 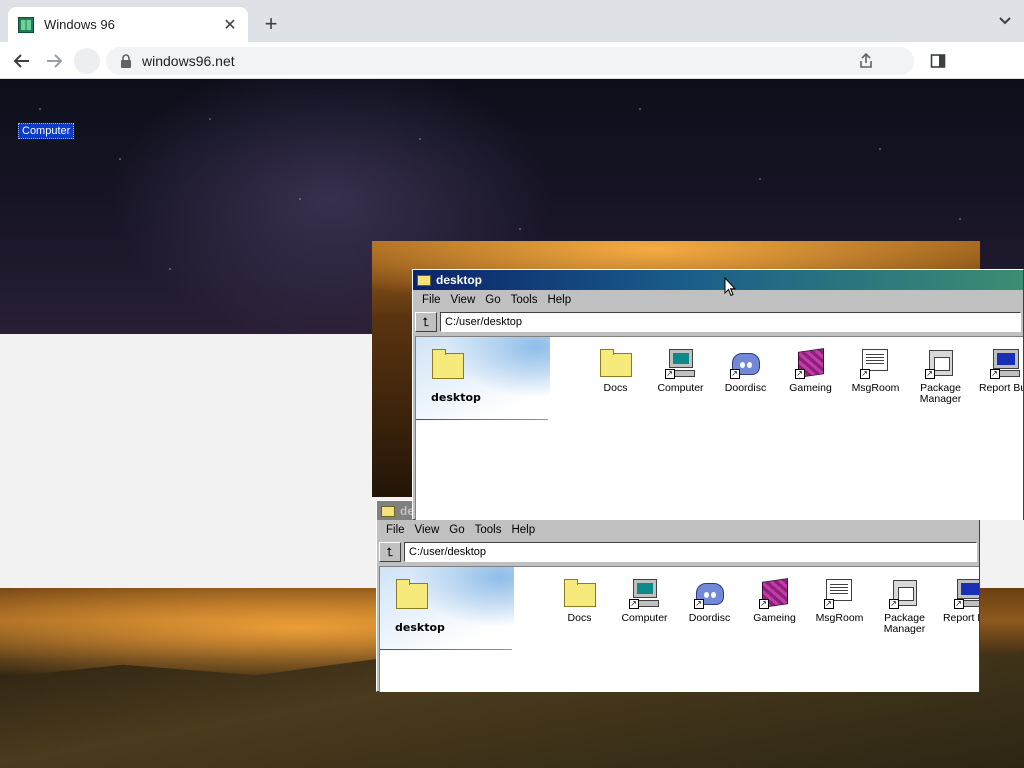 What do you see at coordinates (26, 24) in the screenshot?
I see `windows96-favicon-icon` at bounding box center [26, 24].